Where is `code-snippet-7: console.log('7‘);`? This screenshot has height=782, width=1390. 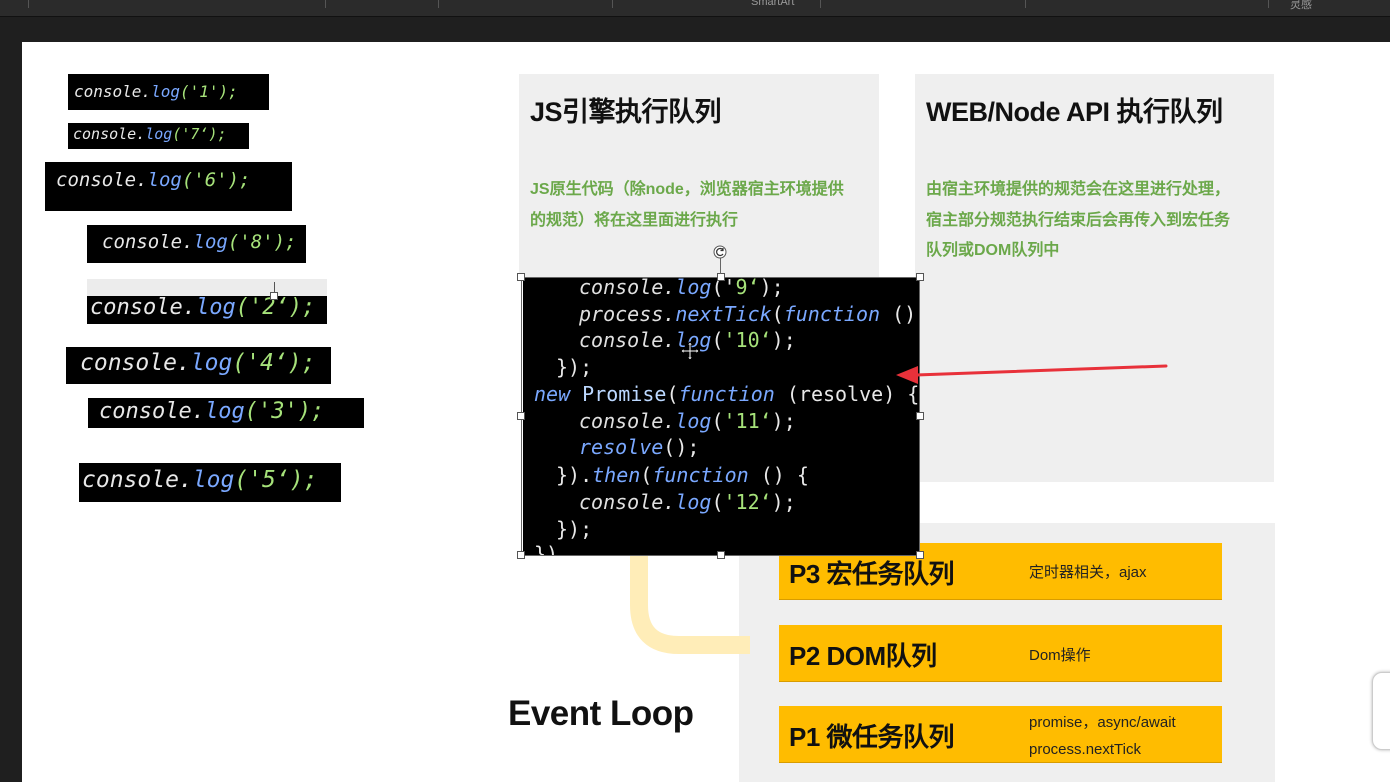
code-snippet-7: console.log('7‘); is located at coordinates (158, 136).